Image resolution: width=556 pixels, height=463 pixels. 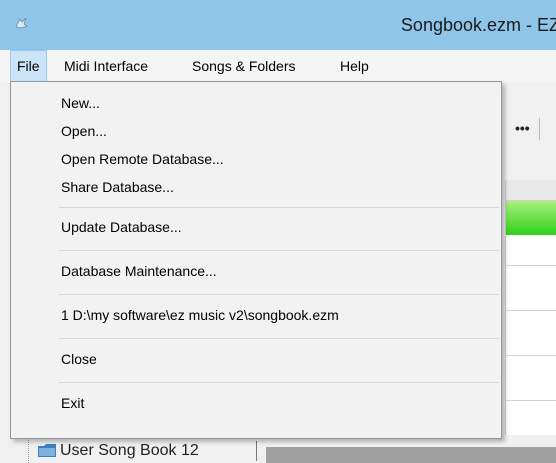 I want to click on grid-header, so click(x=531, y=190).